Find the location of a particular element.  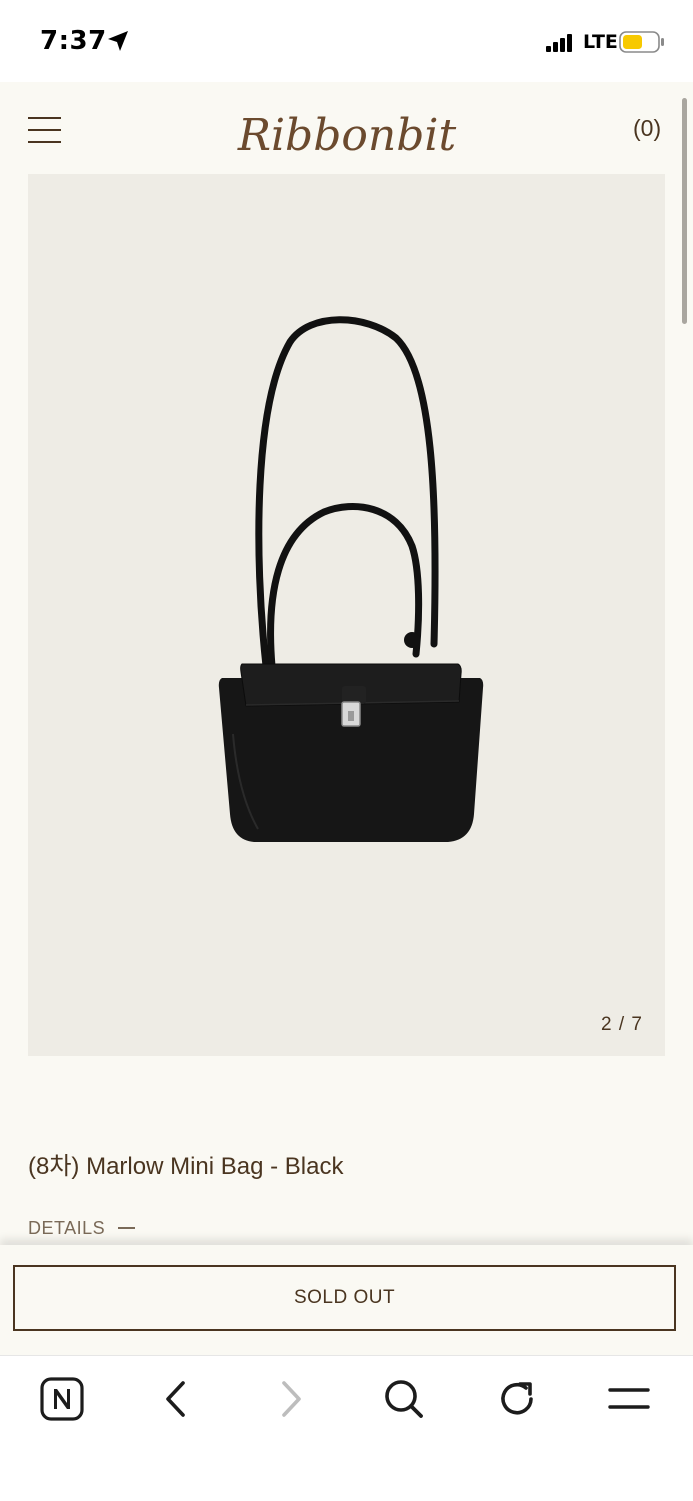

svg-text: Ribbonbit is located at coordinates (347, 135).